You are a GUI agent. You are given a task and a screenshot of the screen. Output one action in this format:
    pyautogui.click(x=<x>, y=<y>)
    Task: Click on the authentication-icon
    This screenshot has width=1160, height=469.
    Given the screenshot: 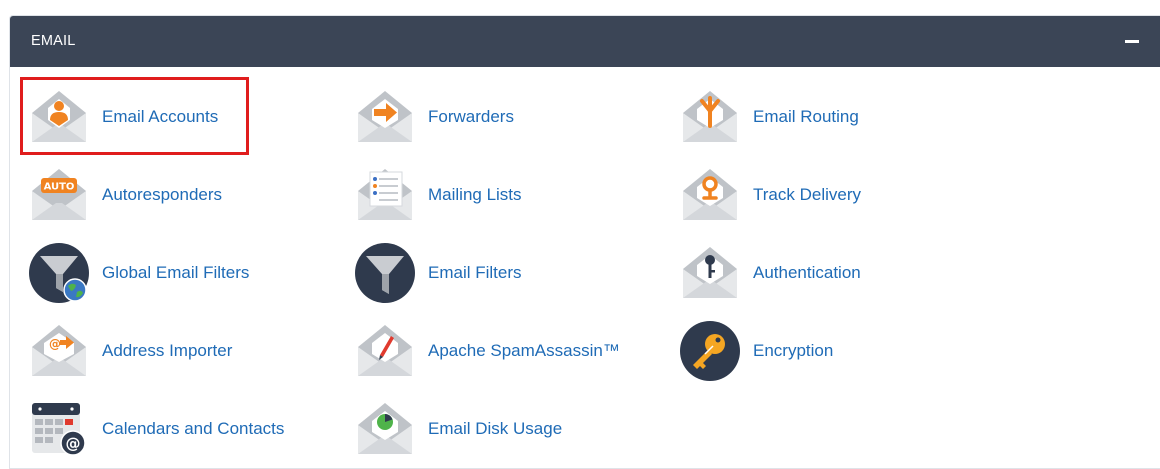 What is the action you would take?
    pyautogui.click(x=710, y=273)
    